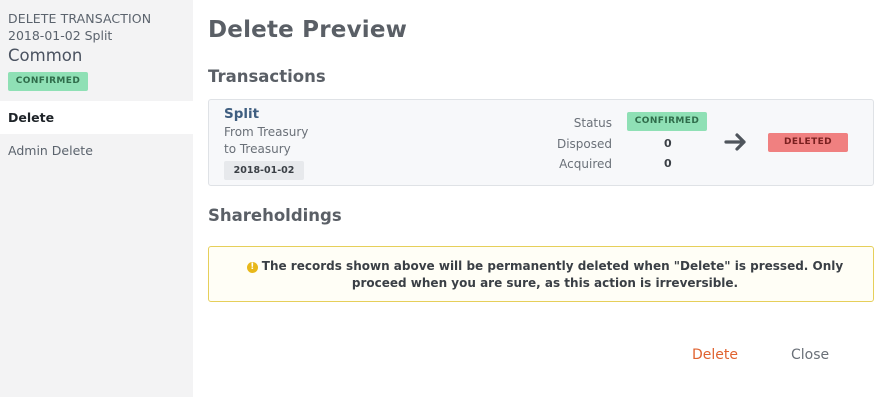 The width and height of the screenshot is (886, 397). I want to click on sidebar-menu: Delete Admin Delete, so click(96, 134).